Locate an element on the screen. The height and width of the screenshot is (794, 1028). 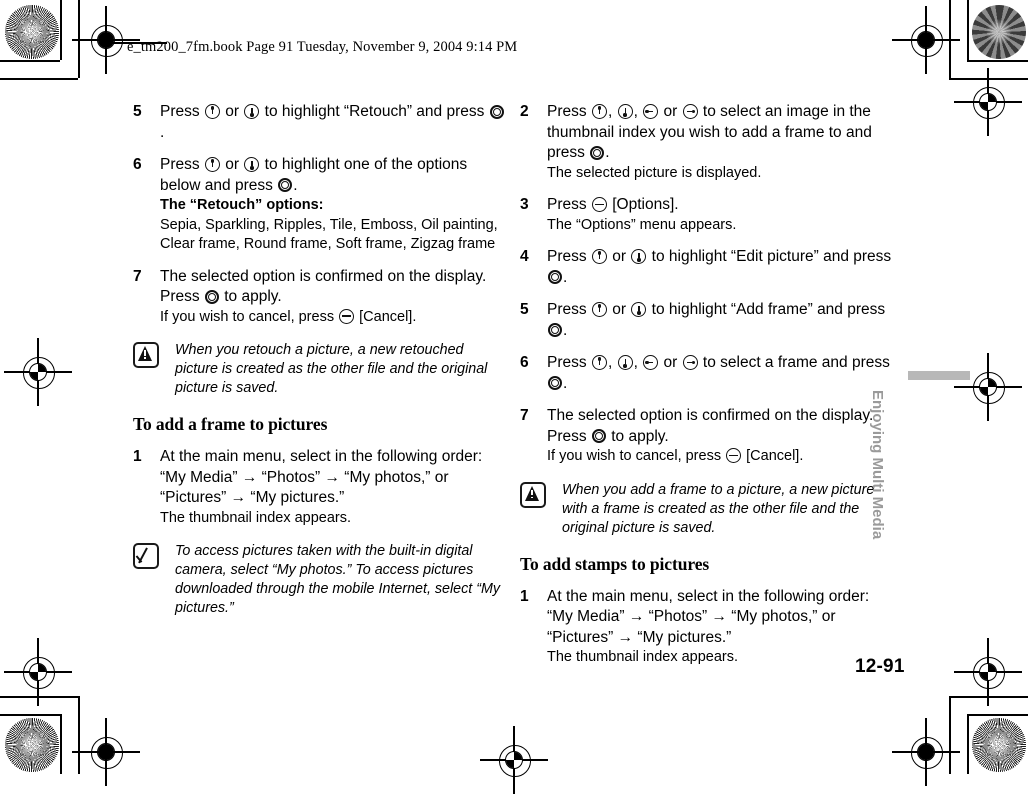
step-line: “My Media” → “Photos” → “My photos,” or is located at coordinates (304, 477).